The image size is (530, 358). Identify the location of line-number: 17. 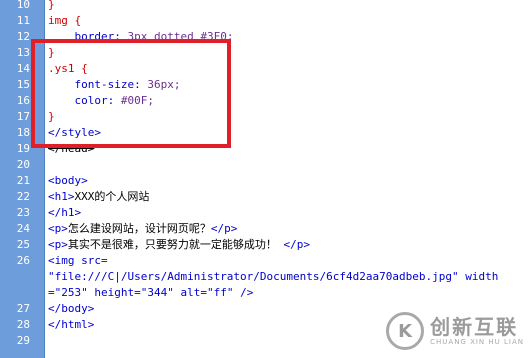
(23, 116).